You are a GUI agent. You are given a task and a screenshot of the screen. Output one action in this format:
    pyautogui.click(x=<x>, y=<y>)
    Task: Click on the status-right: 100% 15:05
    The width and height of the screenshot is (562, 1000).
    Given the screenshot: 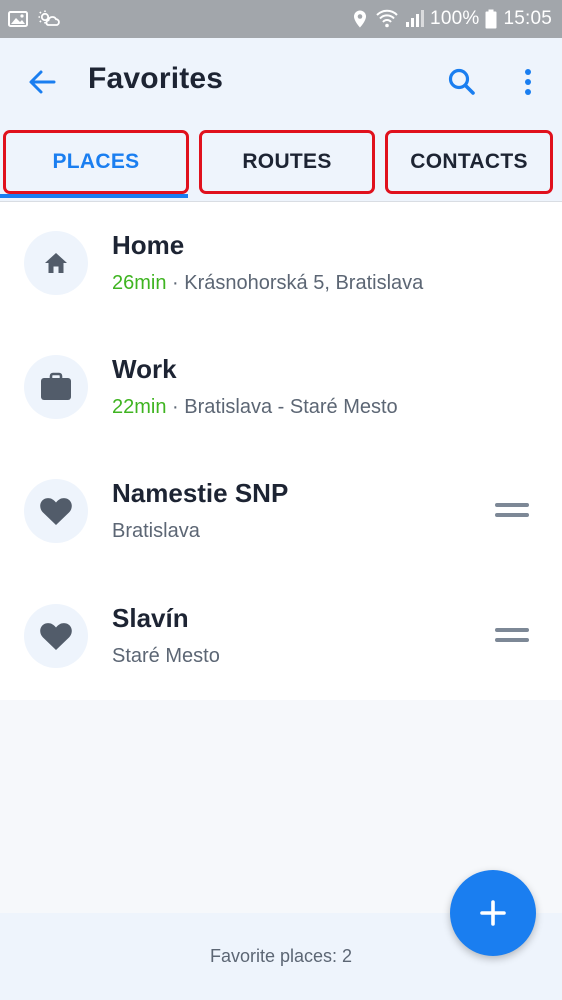 What is the action you would take?
    pyautogui.click(x=451, y=19)
    